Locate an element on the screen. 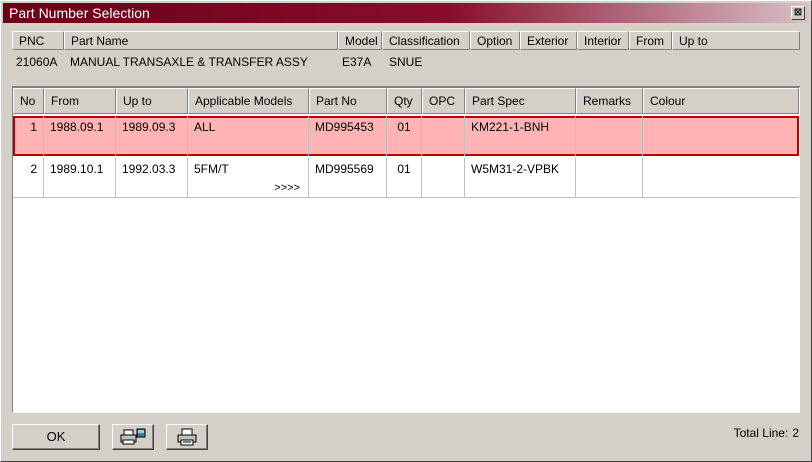 This screenshot has width=812, height=462. model-value: E37A is located at coordinates (357, 62).